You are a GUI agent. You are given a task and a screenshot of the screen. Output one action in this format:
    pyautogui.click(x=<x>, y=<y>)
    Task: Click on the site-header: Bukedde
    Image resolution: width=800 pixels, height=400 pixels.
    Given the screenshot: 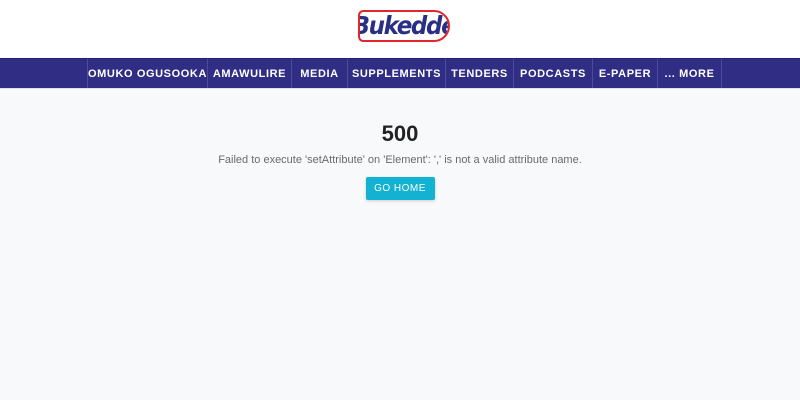 What is the action you would take?
    pyautogui.click(x=400, y=29)
    